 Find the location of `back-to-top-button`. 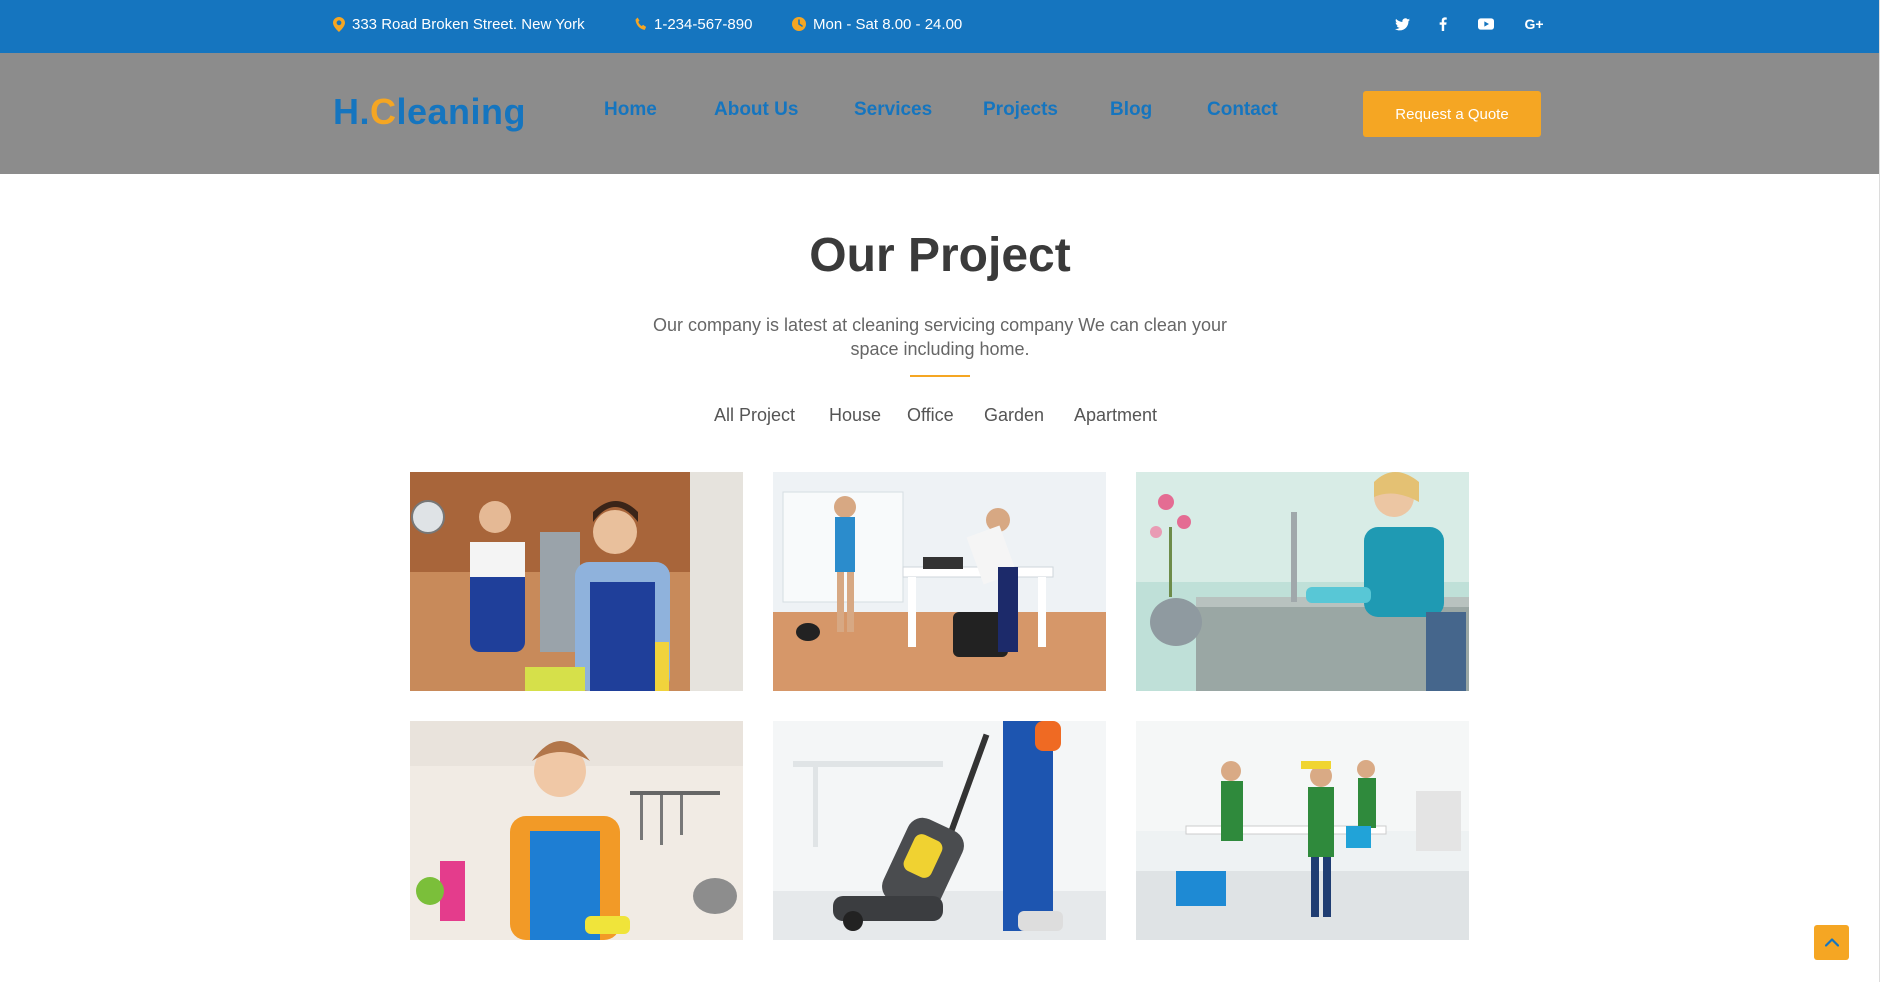

back-to-top-button is located at coordinates (1831, 942).